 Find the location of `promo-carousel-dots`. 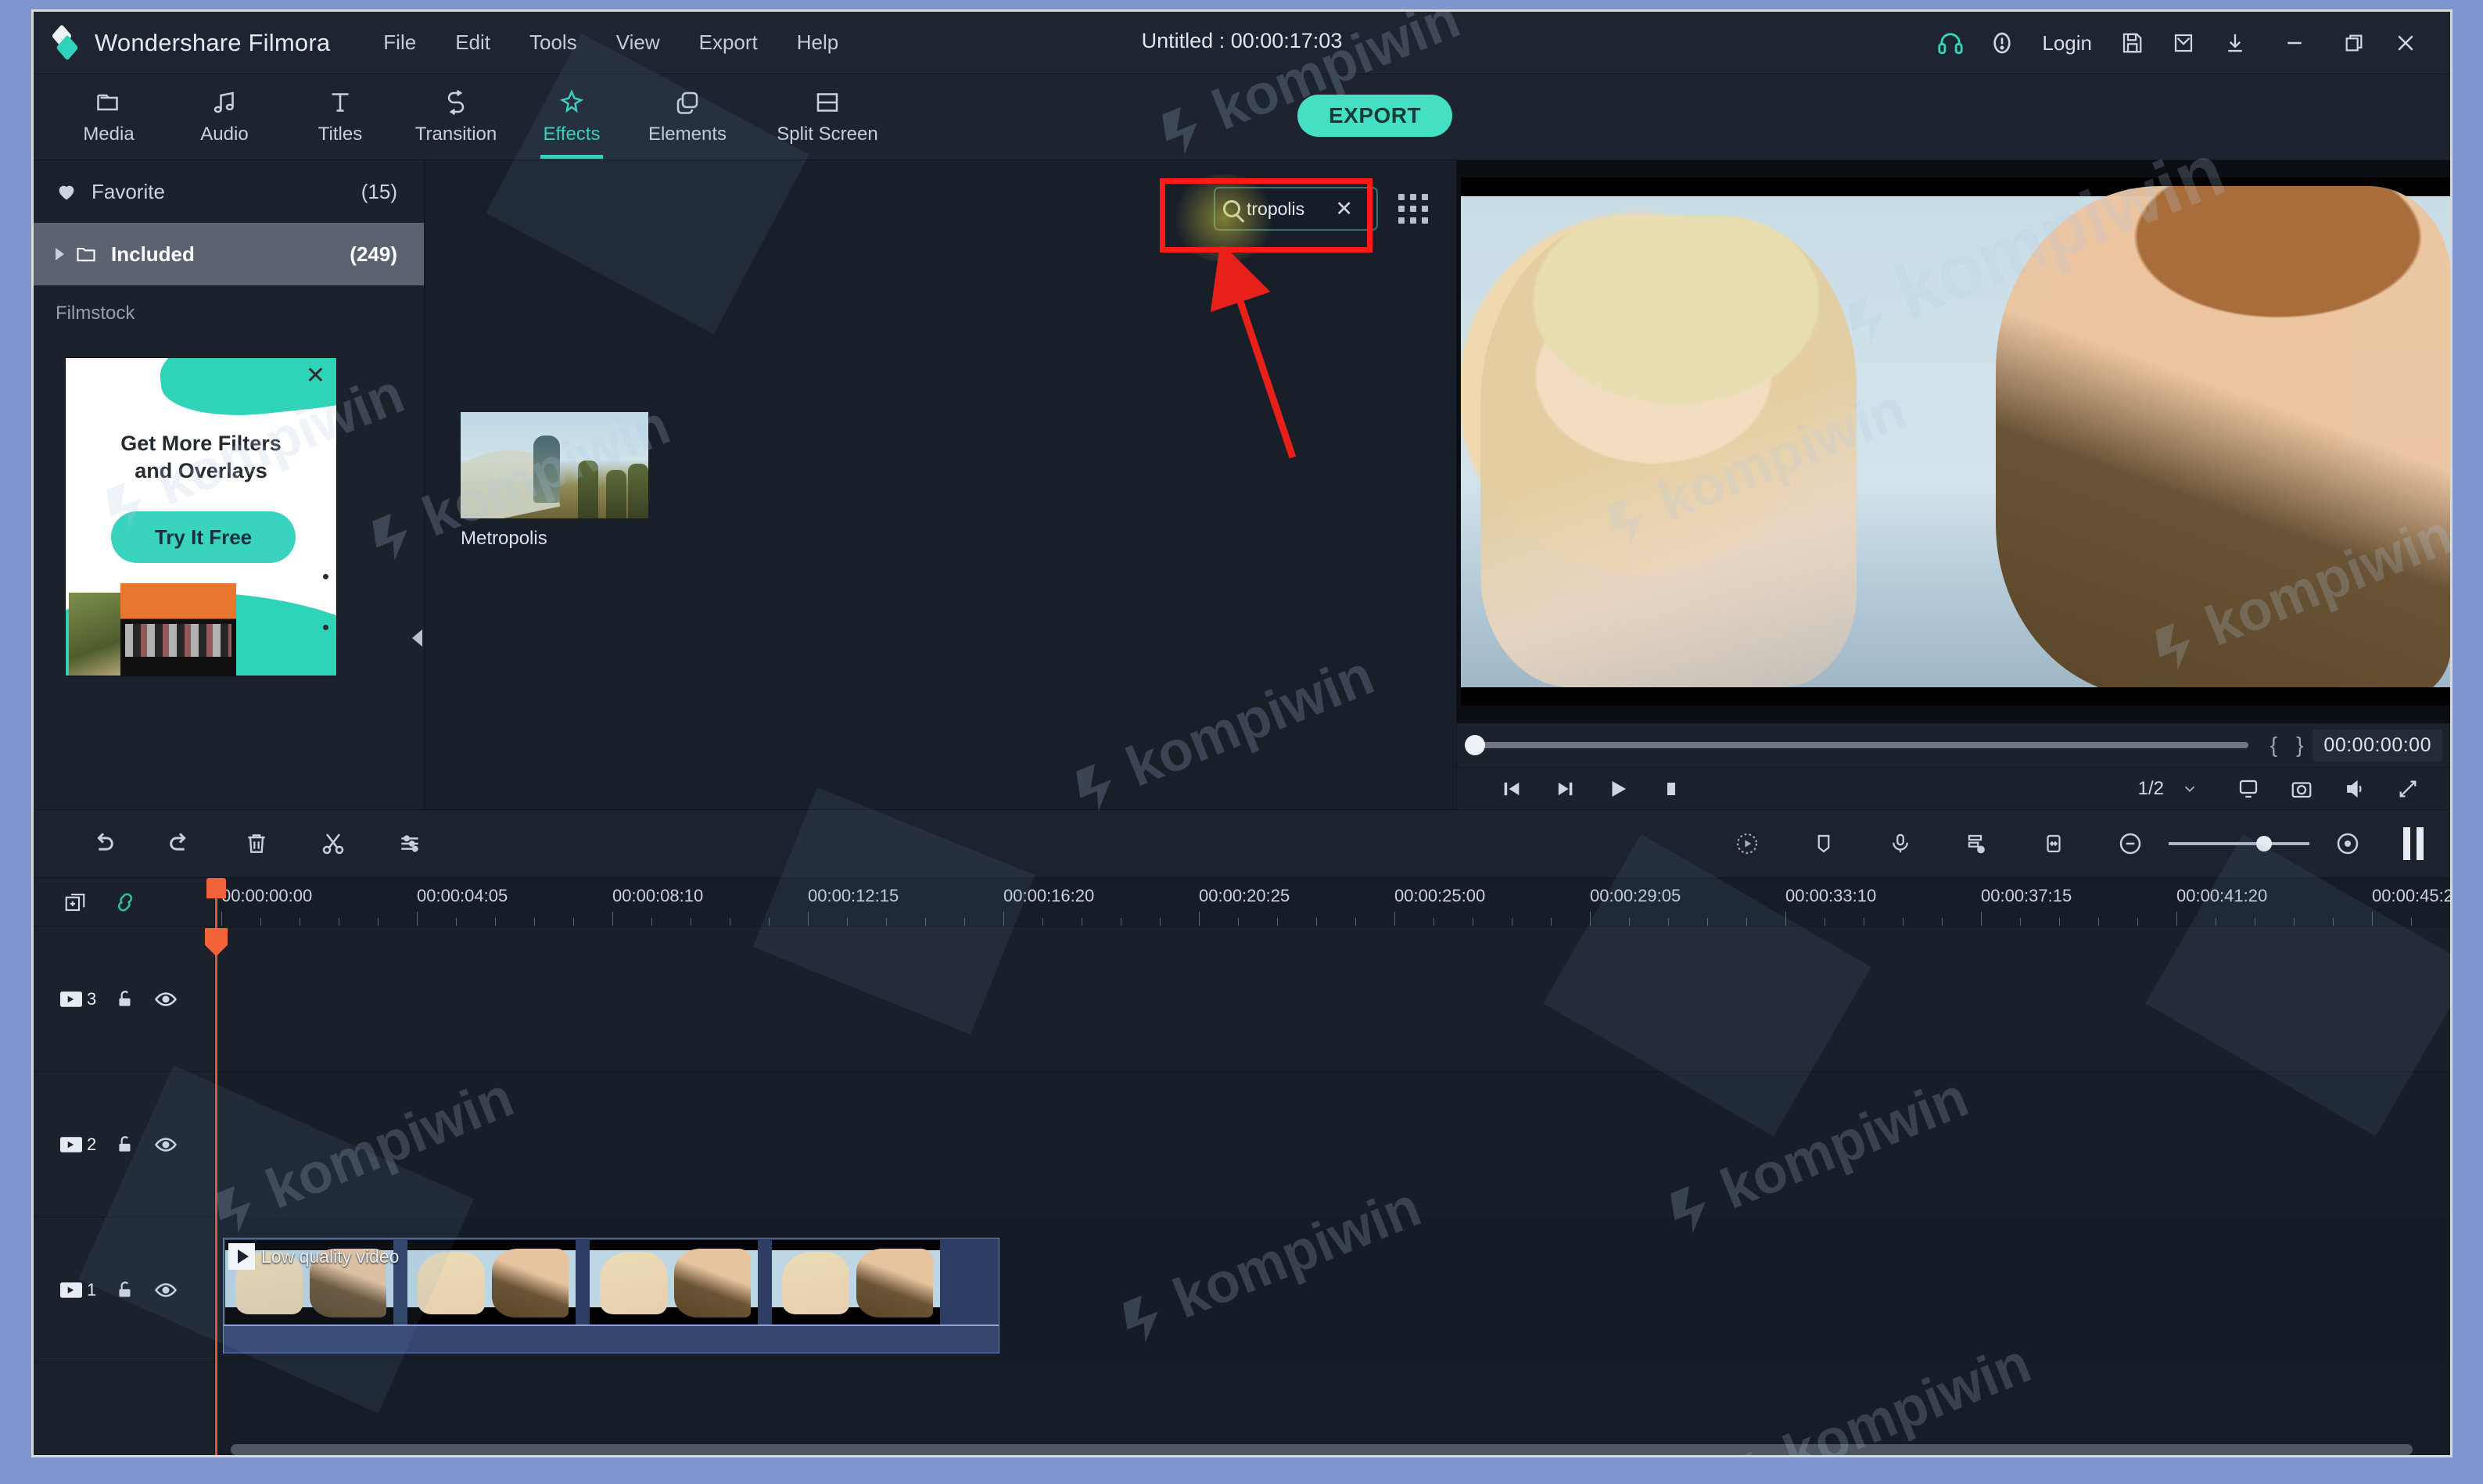

promo-carousel-dots is located at coordinates (325, 625).